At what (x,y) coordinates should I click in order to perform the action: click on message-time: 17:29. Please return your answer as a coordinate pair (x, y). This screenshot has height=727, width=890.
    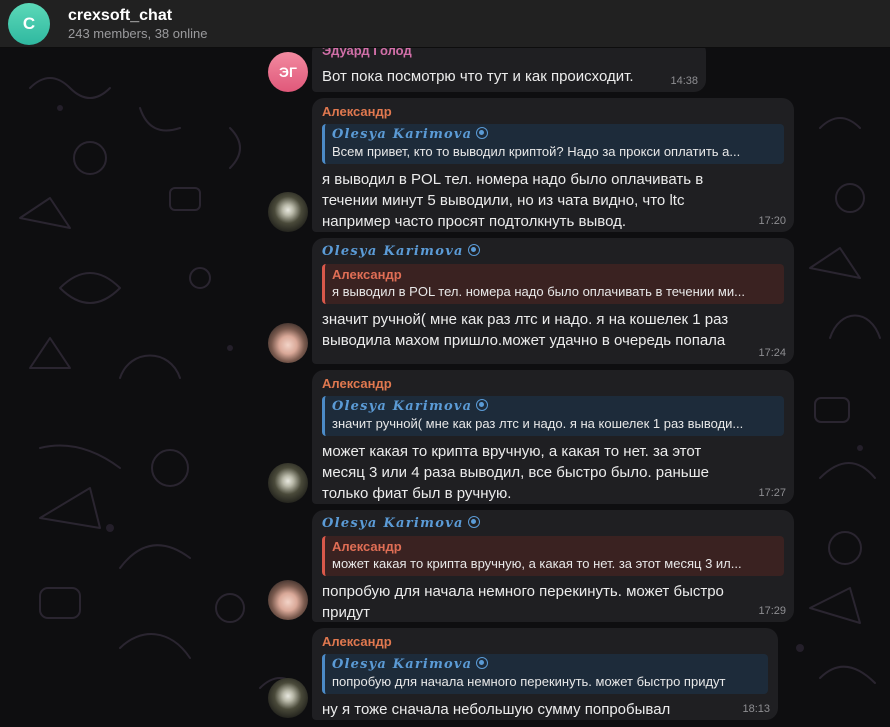
    Looking at the image, I should click on (772, 611).